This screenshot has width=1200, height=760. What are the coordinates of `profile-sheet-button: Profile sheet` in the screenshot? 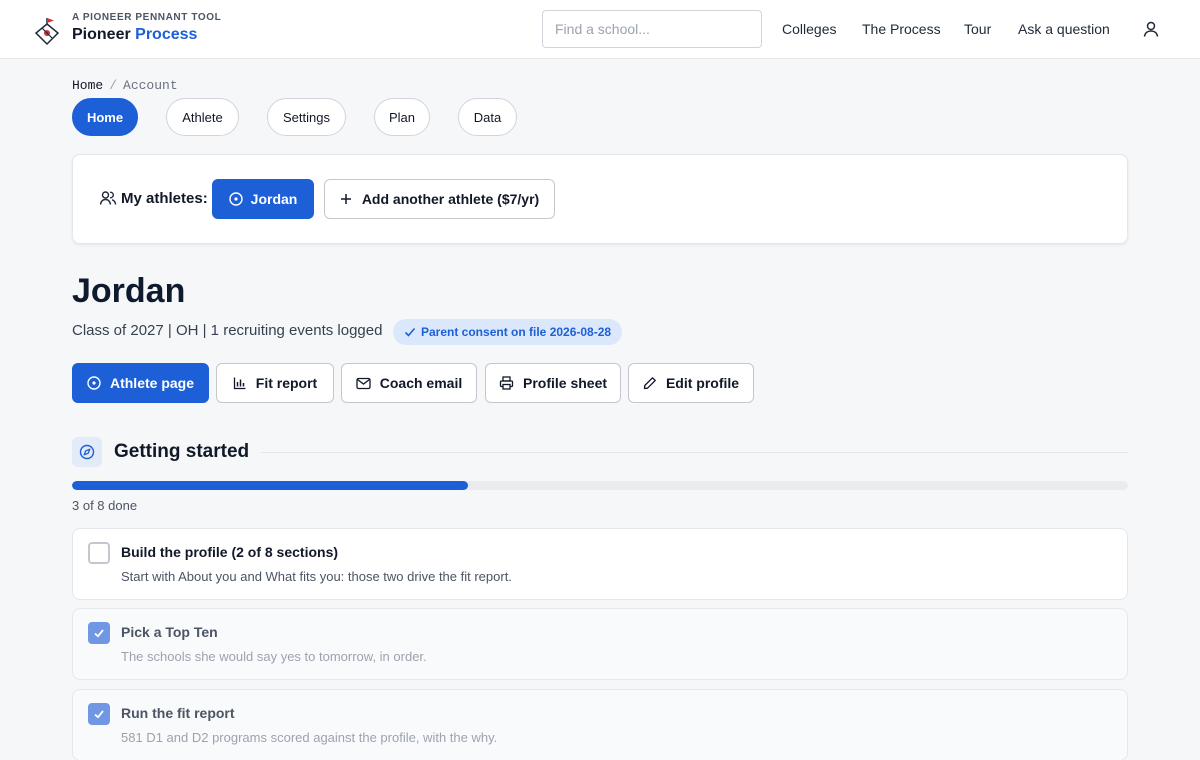 It's located at (553, 383).